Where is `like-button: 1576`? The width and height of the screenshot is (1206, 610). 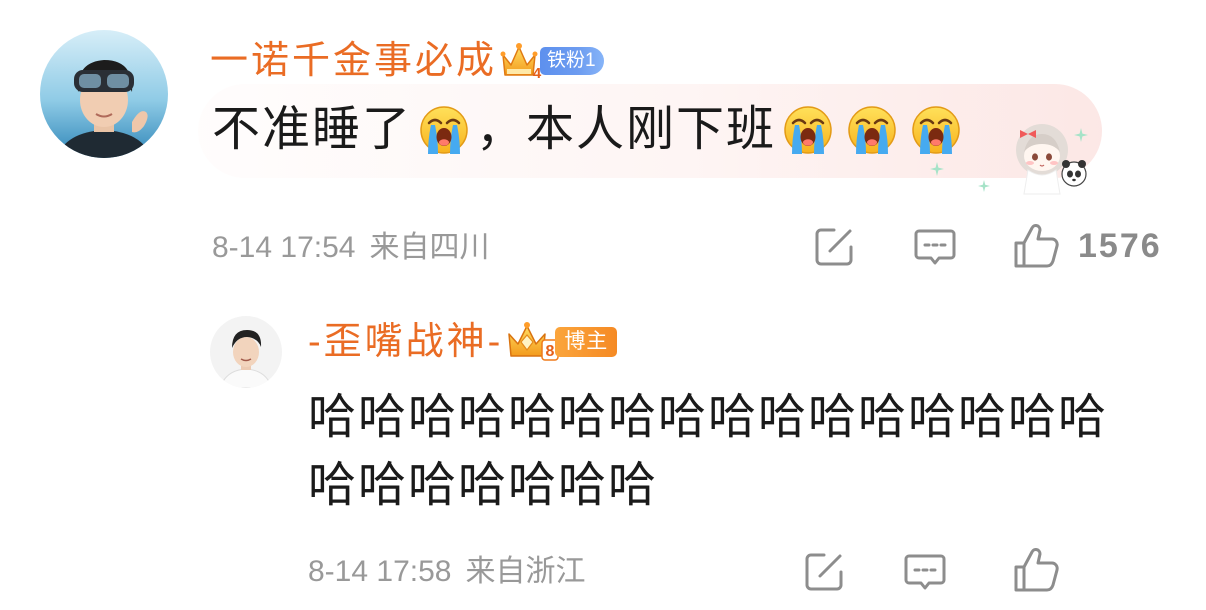 like-button: 1576 is located at coordinates (1087, 246).